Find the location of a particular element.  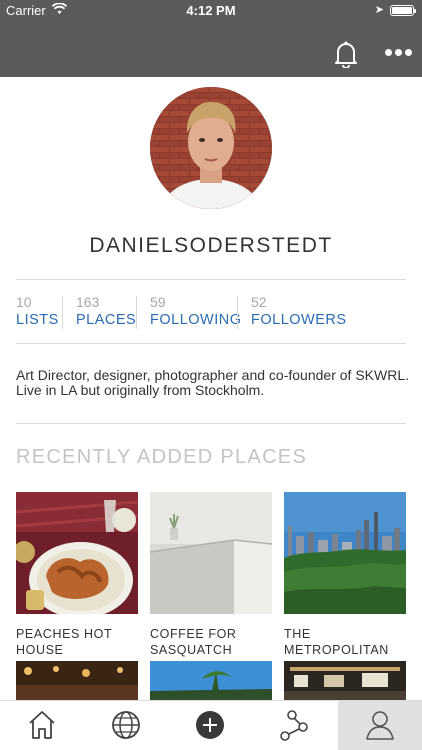

status-bar: Carrier 4:12 PM ➤ is located at coordinates (211, 11).